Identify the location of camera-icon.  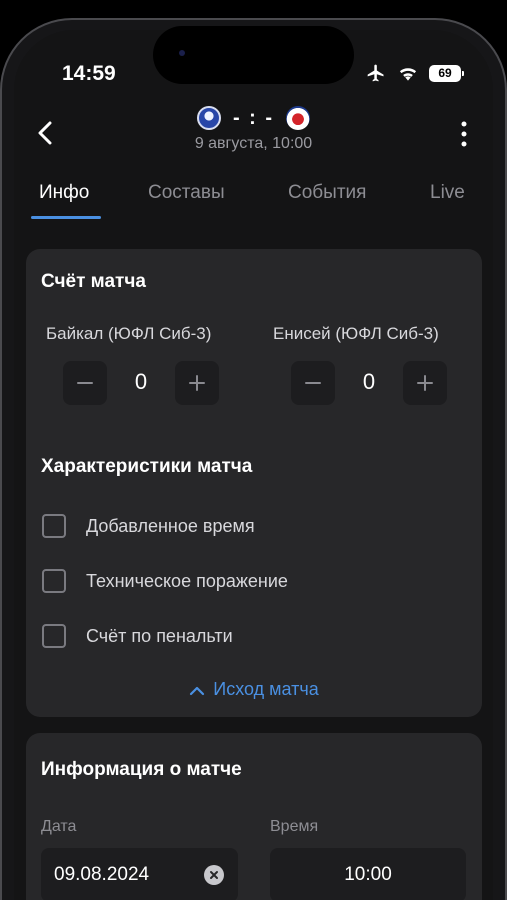
(182, 53).